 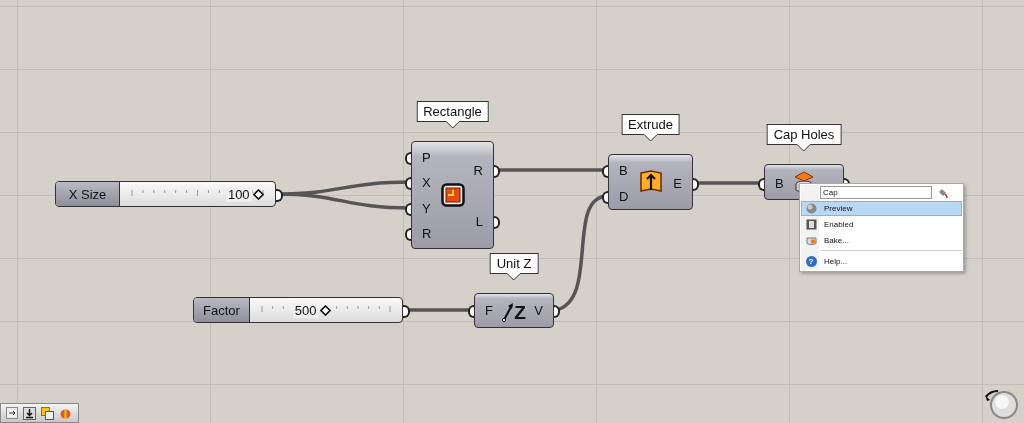 What do you see at coordinates (12, 413) in the screenshot?
I see `zoom-extents-icon` at bounding box center [12, 413].